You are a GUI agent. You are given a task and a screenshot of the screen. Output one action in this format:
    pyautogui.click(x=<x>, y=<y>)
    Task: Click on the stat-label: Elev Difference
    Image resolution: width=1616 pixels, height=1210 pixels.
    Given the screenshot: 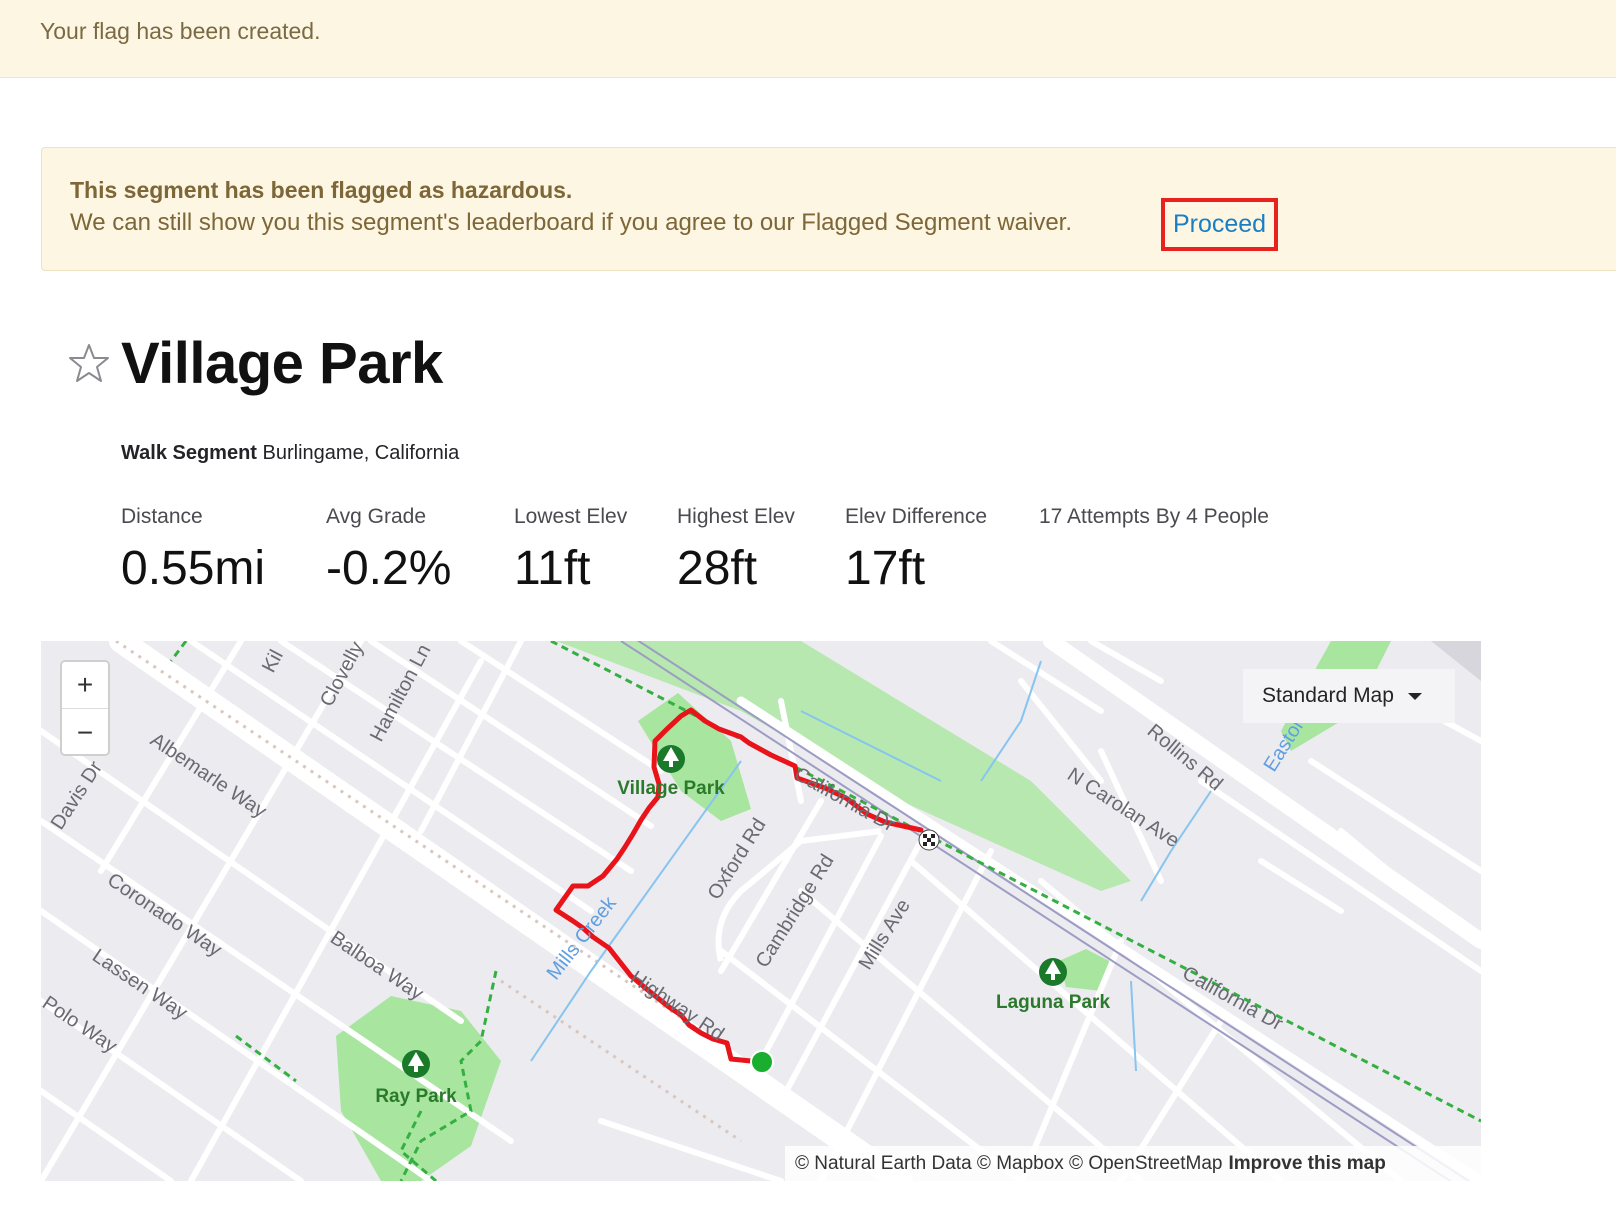 What is the action you would take?
    pyautogui.click(x=916, y=516)
    